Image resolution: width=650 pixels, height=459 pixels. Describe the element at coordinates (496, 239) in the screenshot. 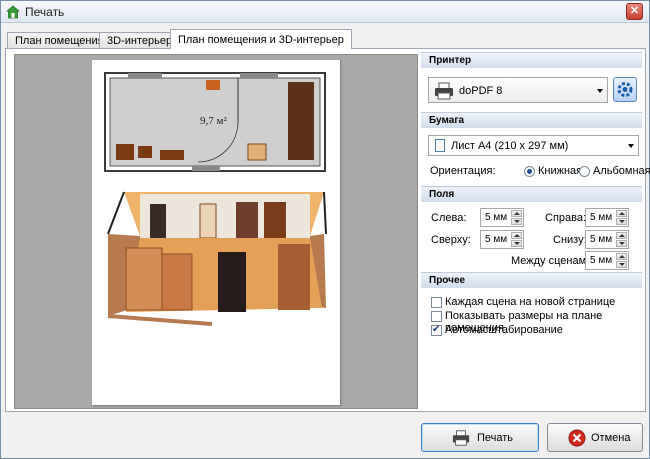

I see `margin-top-value: 5 мм` at that location.